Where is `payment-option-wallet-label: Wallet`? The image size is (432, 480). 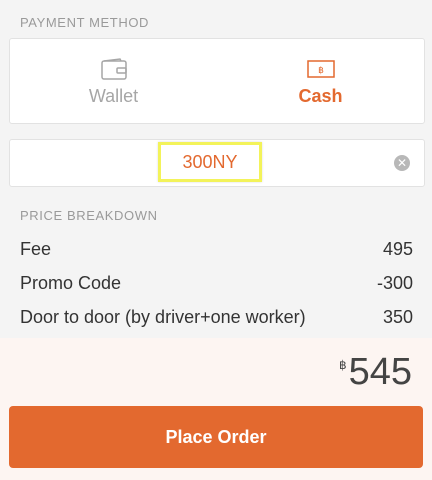 payment-option-wallet-label: Wallet is located at coordinates (113, 95).